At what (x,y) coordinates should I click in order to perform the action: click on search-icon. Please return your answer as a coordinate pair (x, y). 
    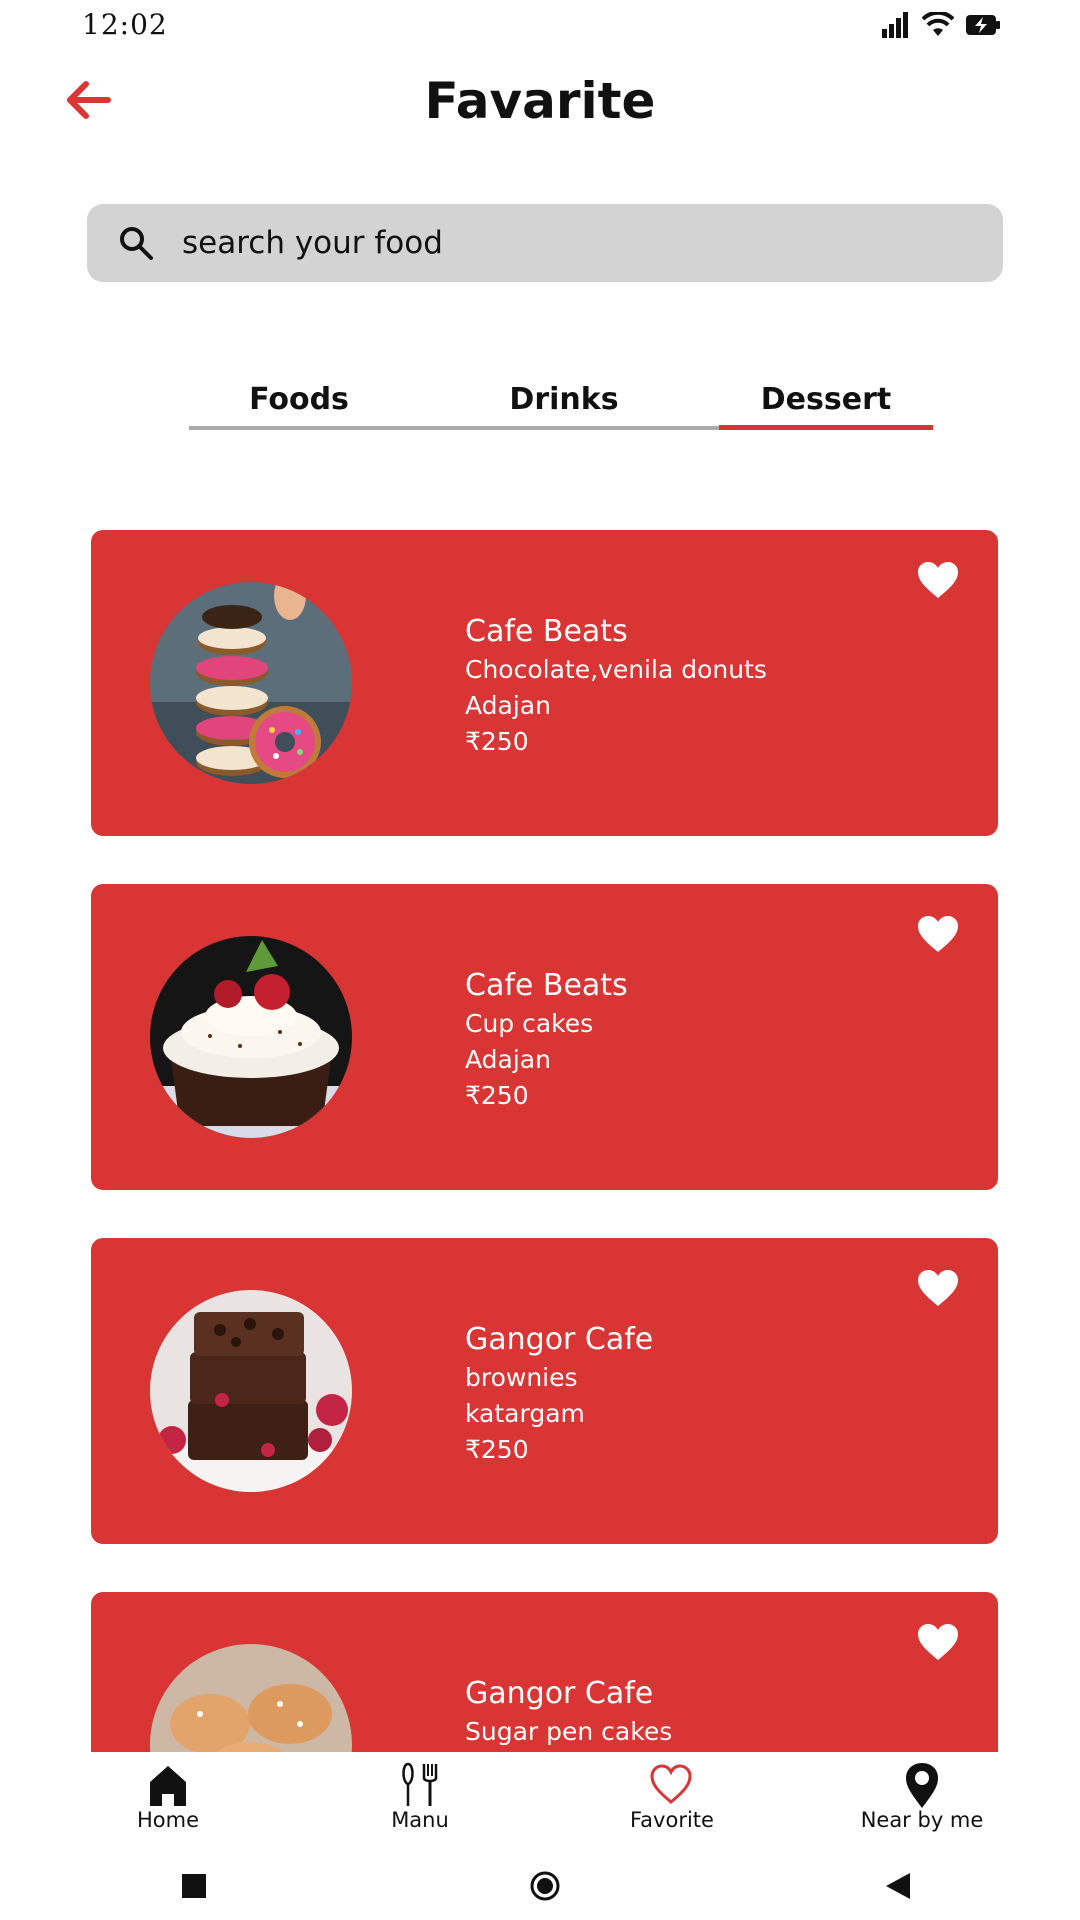
    Looking at the image, I should click on (136, 243).